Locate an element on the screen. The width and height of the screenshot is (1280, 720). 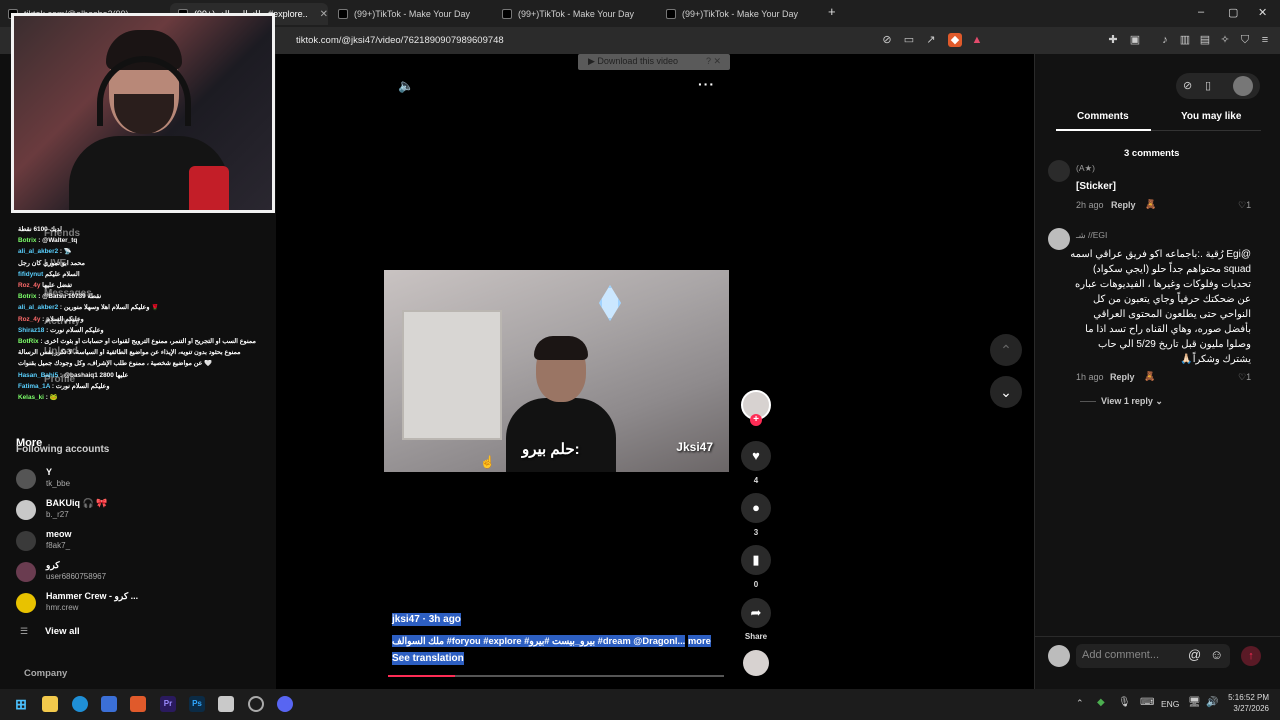
following-account: Y tk_bbe is located at coordinates (141, 480).